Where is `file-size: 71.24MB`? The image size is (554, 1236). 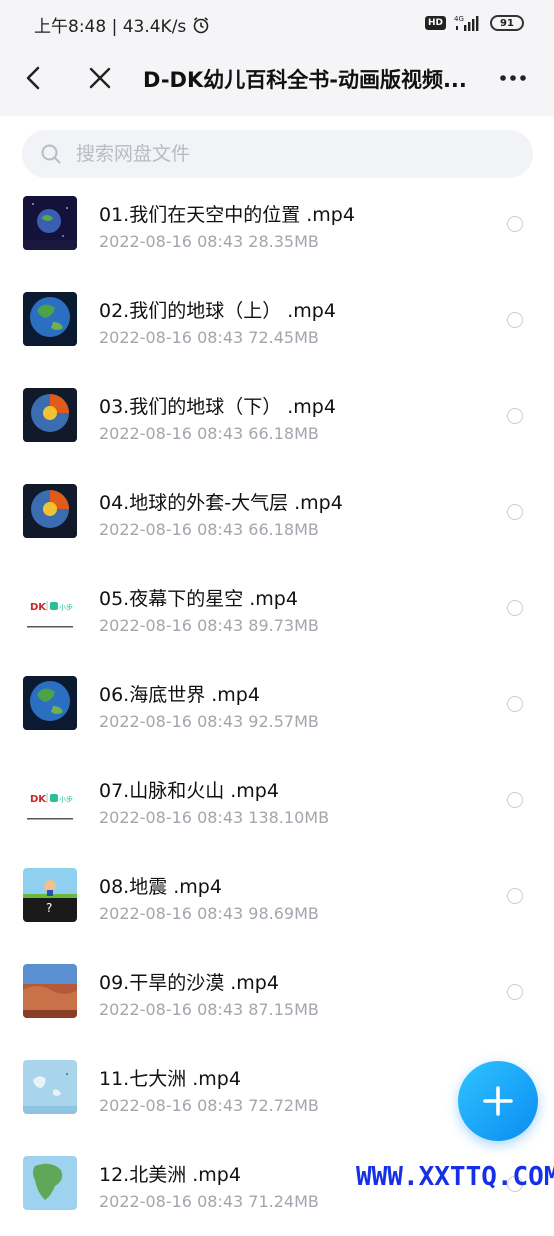
file-size: 71.24MB is located at coordinates (283, 1201).